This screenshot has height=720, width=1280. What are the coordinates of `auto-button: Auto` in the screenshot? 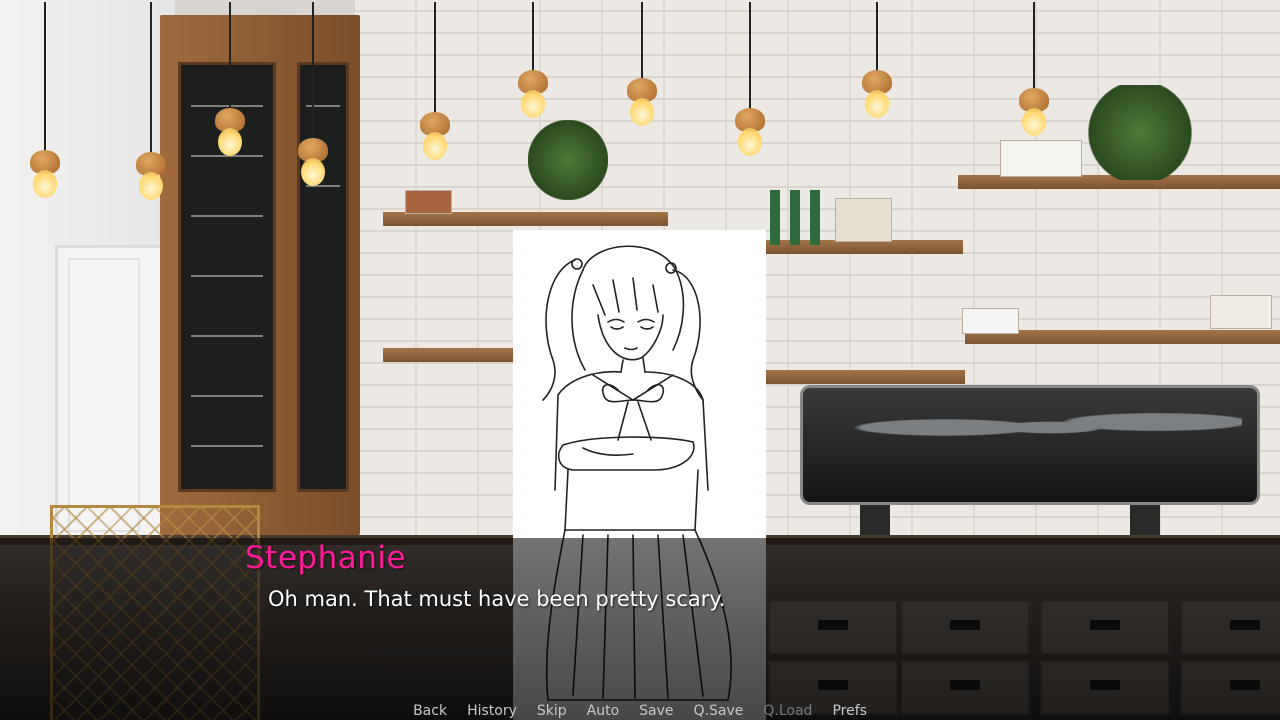 It's located at (603, 711).